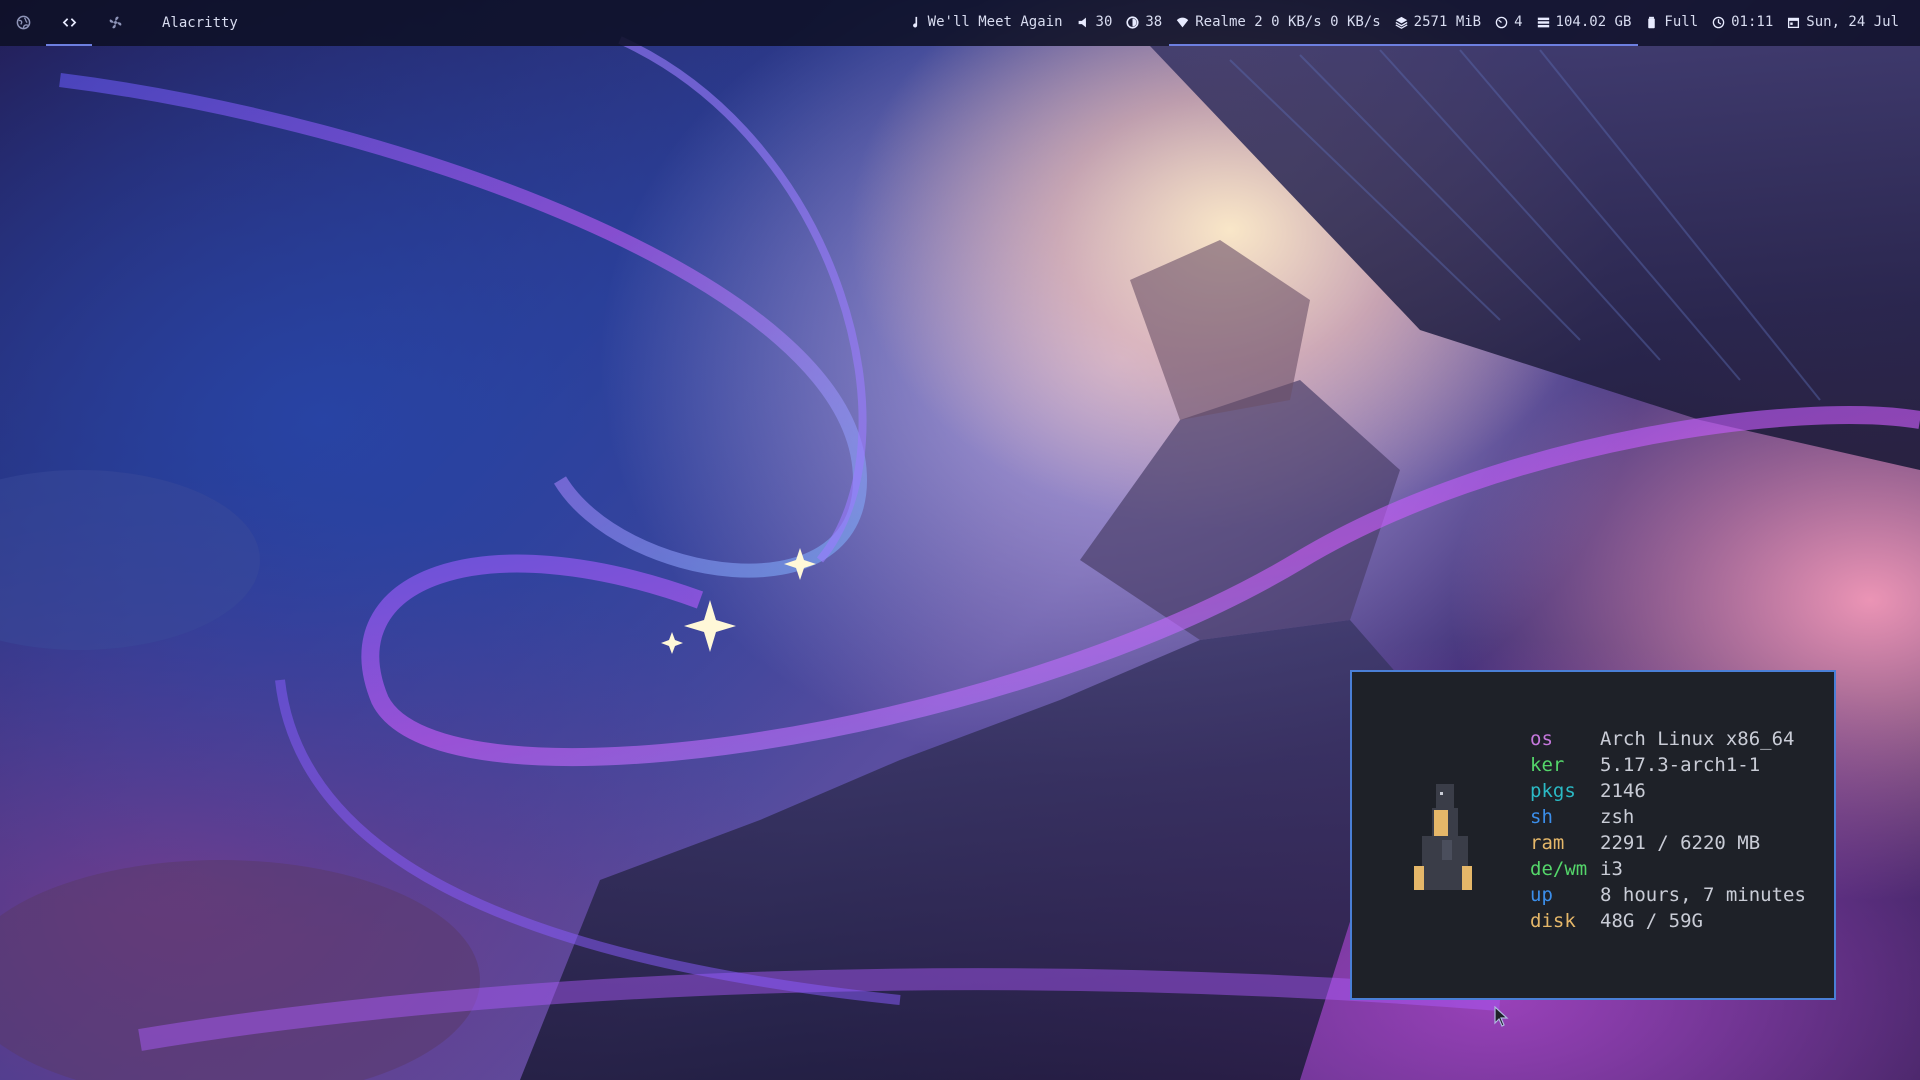 Image resolution: width=1920 pixels, height=1080 pixels. I want to click on fetch-value: 2291 / 6220 MB, so click(1680, 843).